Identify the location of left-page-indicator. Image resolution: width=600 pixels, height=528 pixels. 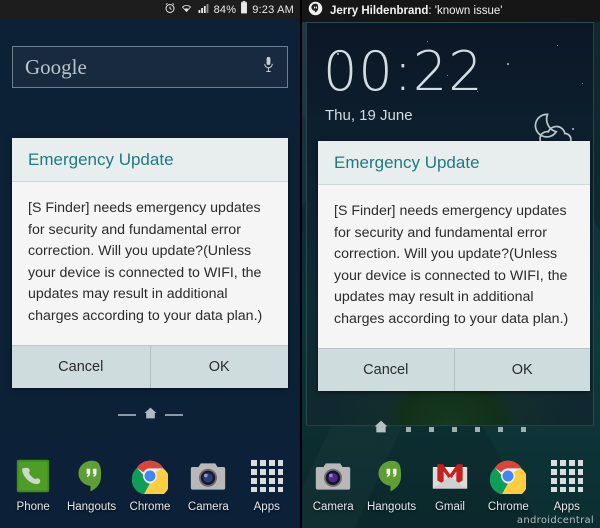
(150, 415).